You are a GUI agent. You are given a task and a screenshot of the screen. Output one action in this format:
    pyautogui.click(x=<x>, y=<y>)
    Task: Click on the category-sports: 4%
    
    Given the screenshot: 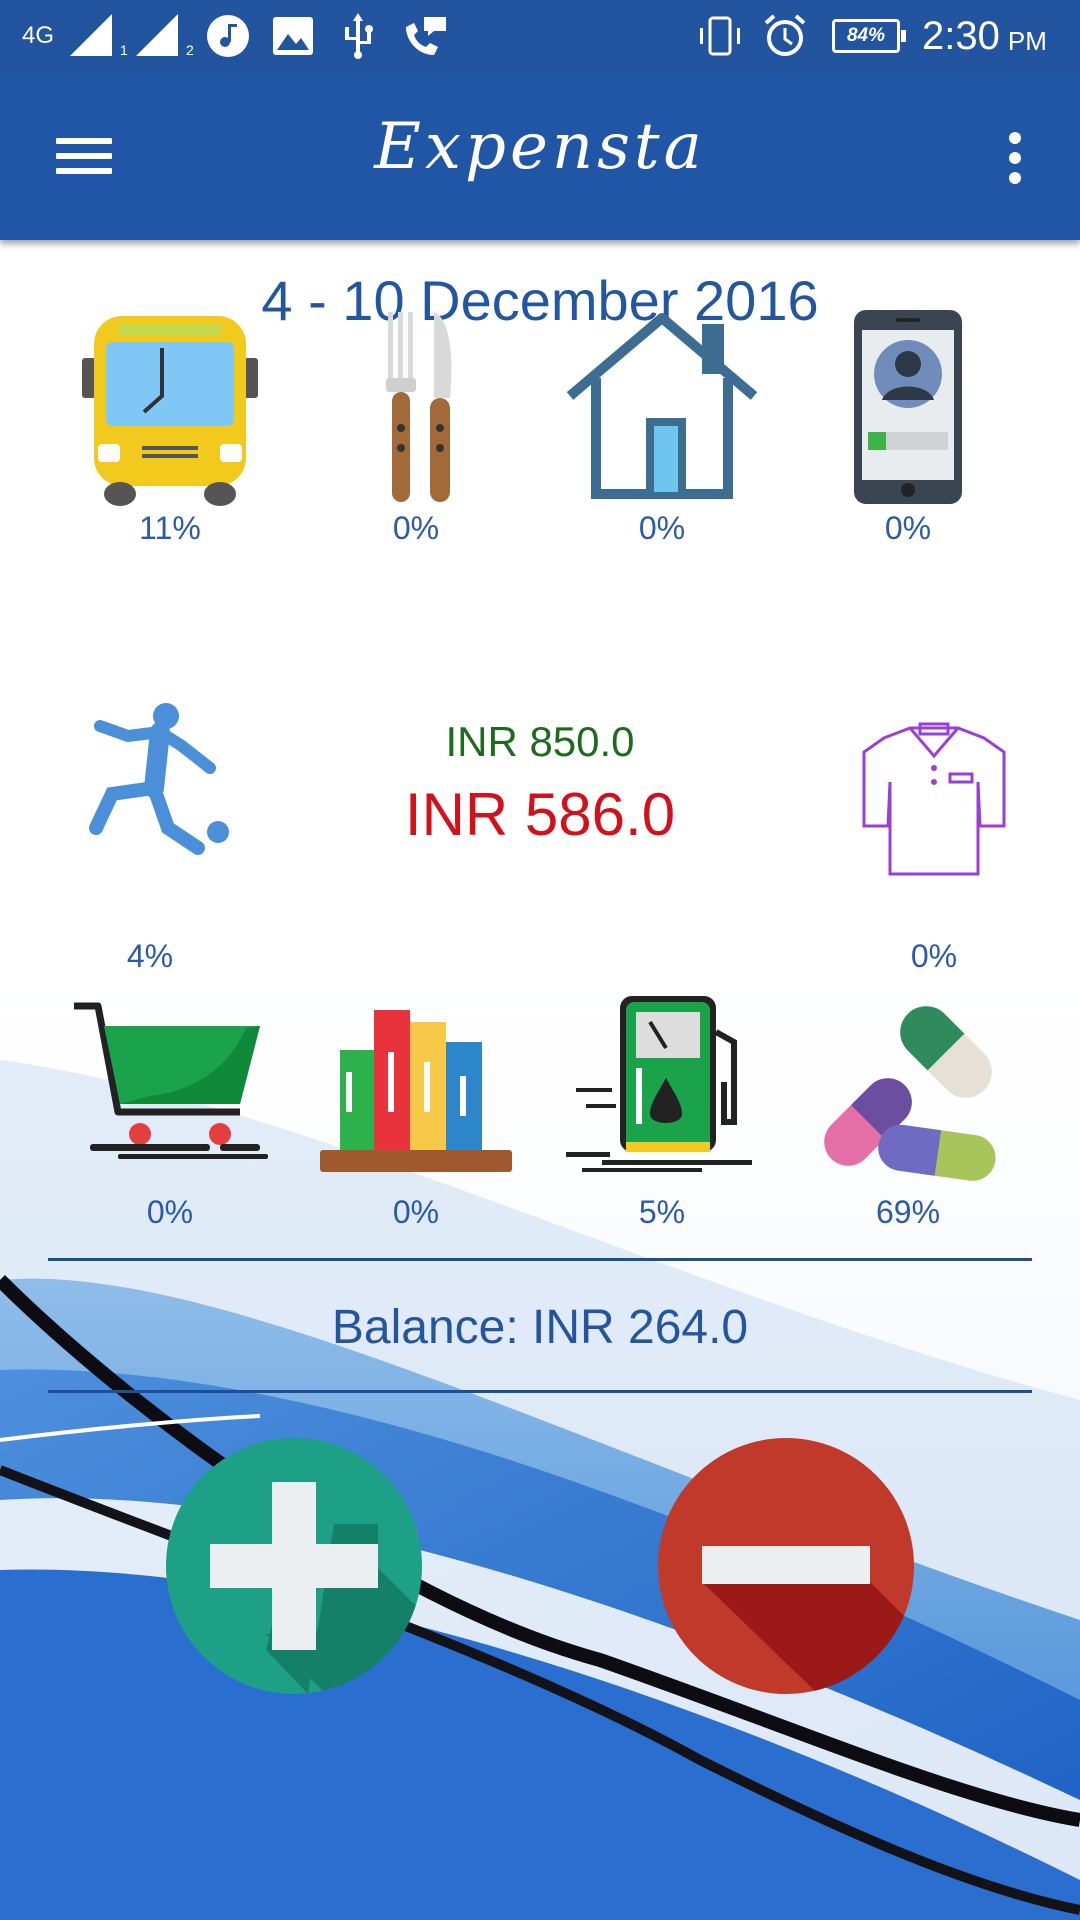 What is the action you would take?
    pyautogui.click(x=150, y=836)
    